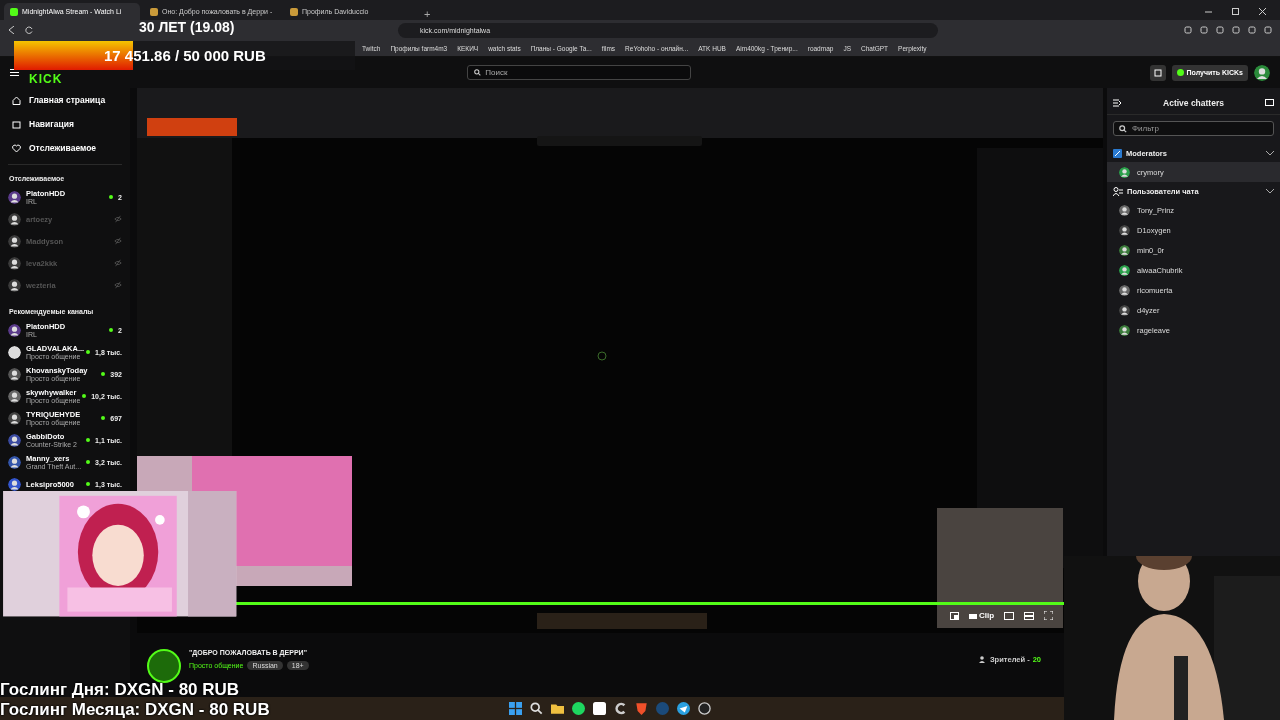 Image resolution: width=1280 pixels, height=720 pixels. What do you see at coordinates (1118, 191) in the screenshot?
I see `users-icon` at bounding box center [1118, 191].